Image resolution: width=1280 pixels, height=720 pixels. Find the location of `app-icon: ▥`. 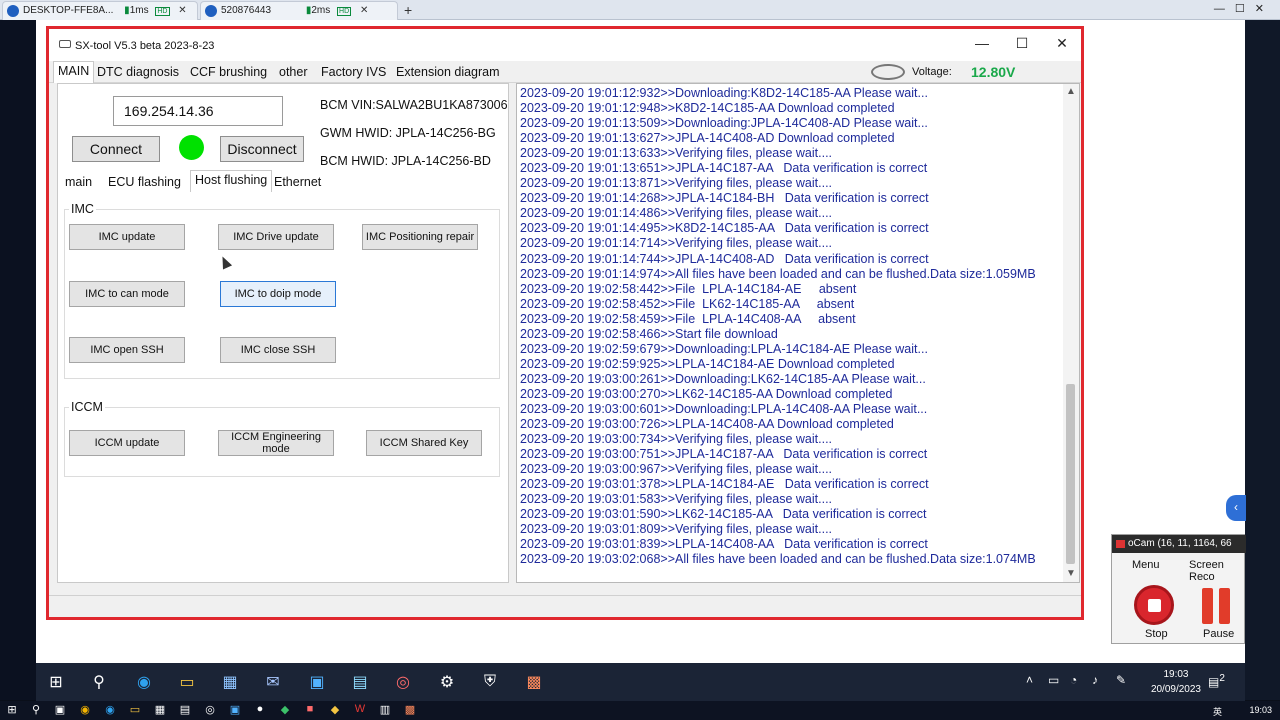

app-icon: ▥ is located at coordinates (385, 710).